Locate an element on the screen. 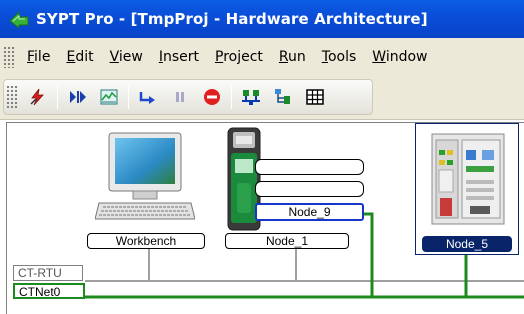  toolbar-grip is located at coordinates (12, 97).